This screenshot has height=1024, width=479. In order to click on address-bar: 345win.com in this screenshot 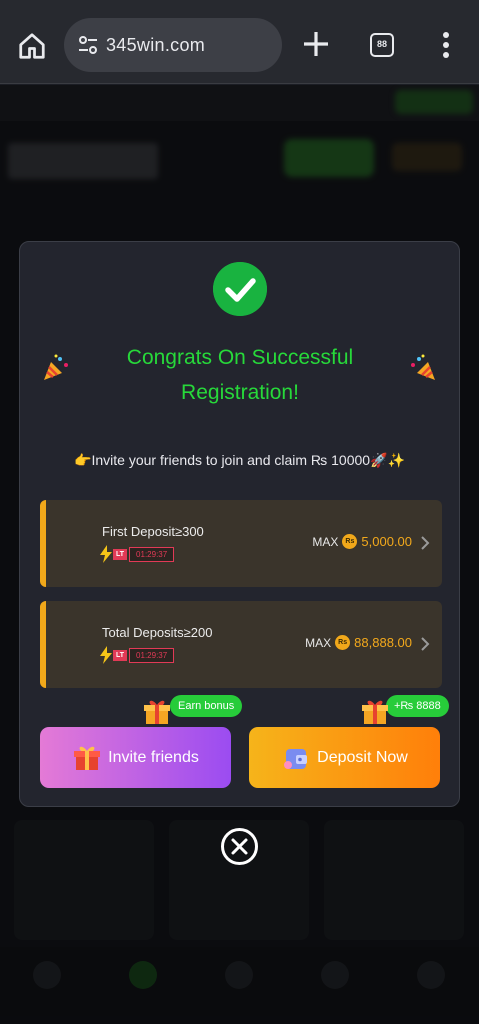, I will do `click(173, 45)`.